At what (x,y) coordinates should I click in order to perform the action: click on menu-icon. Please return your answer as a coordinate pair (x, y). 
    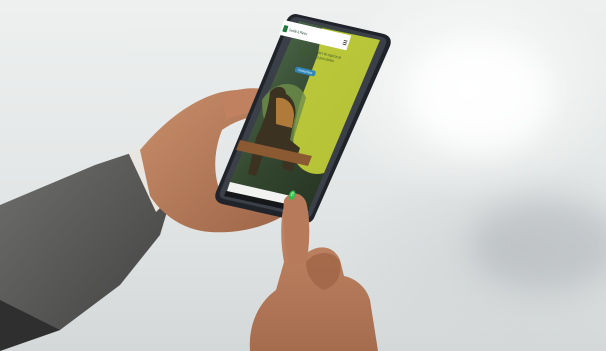
    Looking at the image, I should click on (345, 42).